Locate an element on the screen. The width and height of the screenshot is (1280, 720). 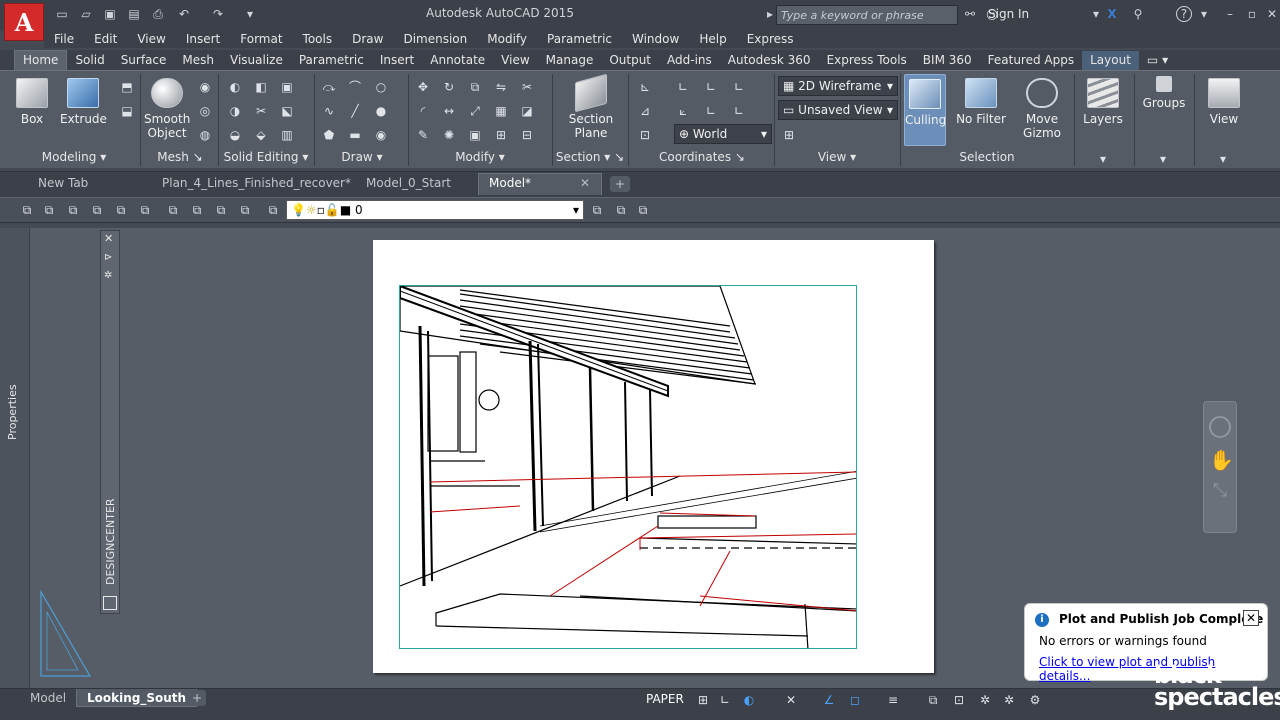
layer-lock-icon: ⧉ is located at coordinates (197, 210).